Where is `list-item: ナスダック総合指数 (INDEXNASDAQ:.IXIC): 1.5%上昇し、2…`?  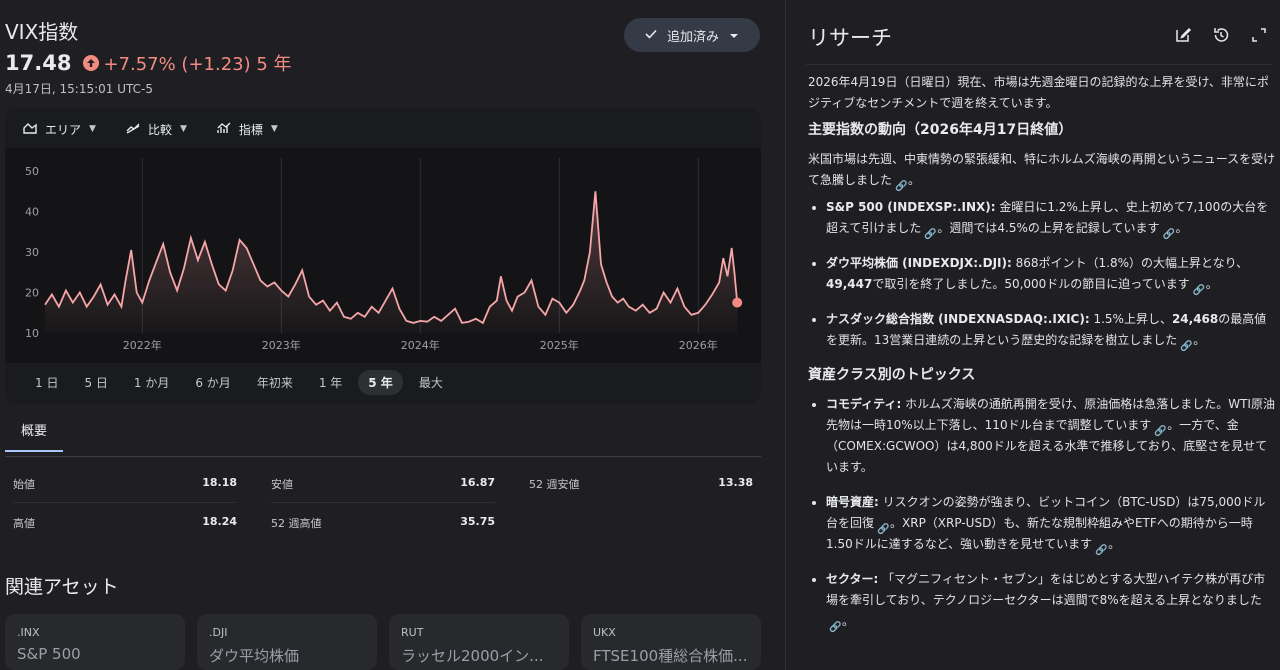
list-item: ナスダック総合指数 (INDEXNASDAQ:.IXIC): 1.5%上昇し、2… is located at coordinates (1051, 330).